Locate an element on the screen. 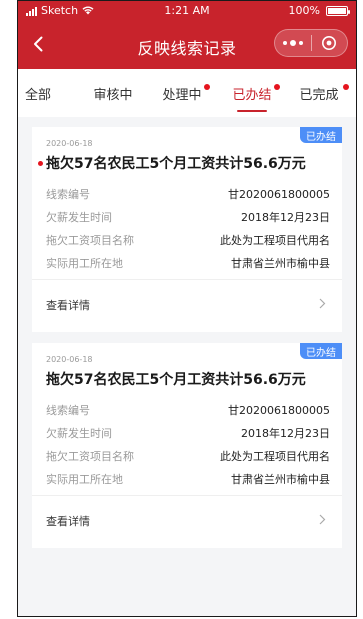 This screenshot has height=619, width=363. more-dot-center is located at coordinates (292, 43).